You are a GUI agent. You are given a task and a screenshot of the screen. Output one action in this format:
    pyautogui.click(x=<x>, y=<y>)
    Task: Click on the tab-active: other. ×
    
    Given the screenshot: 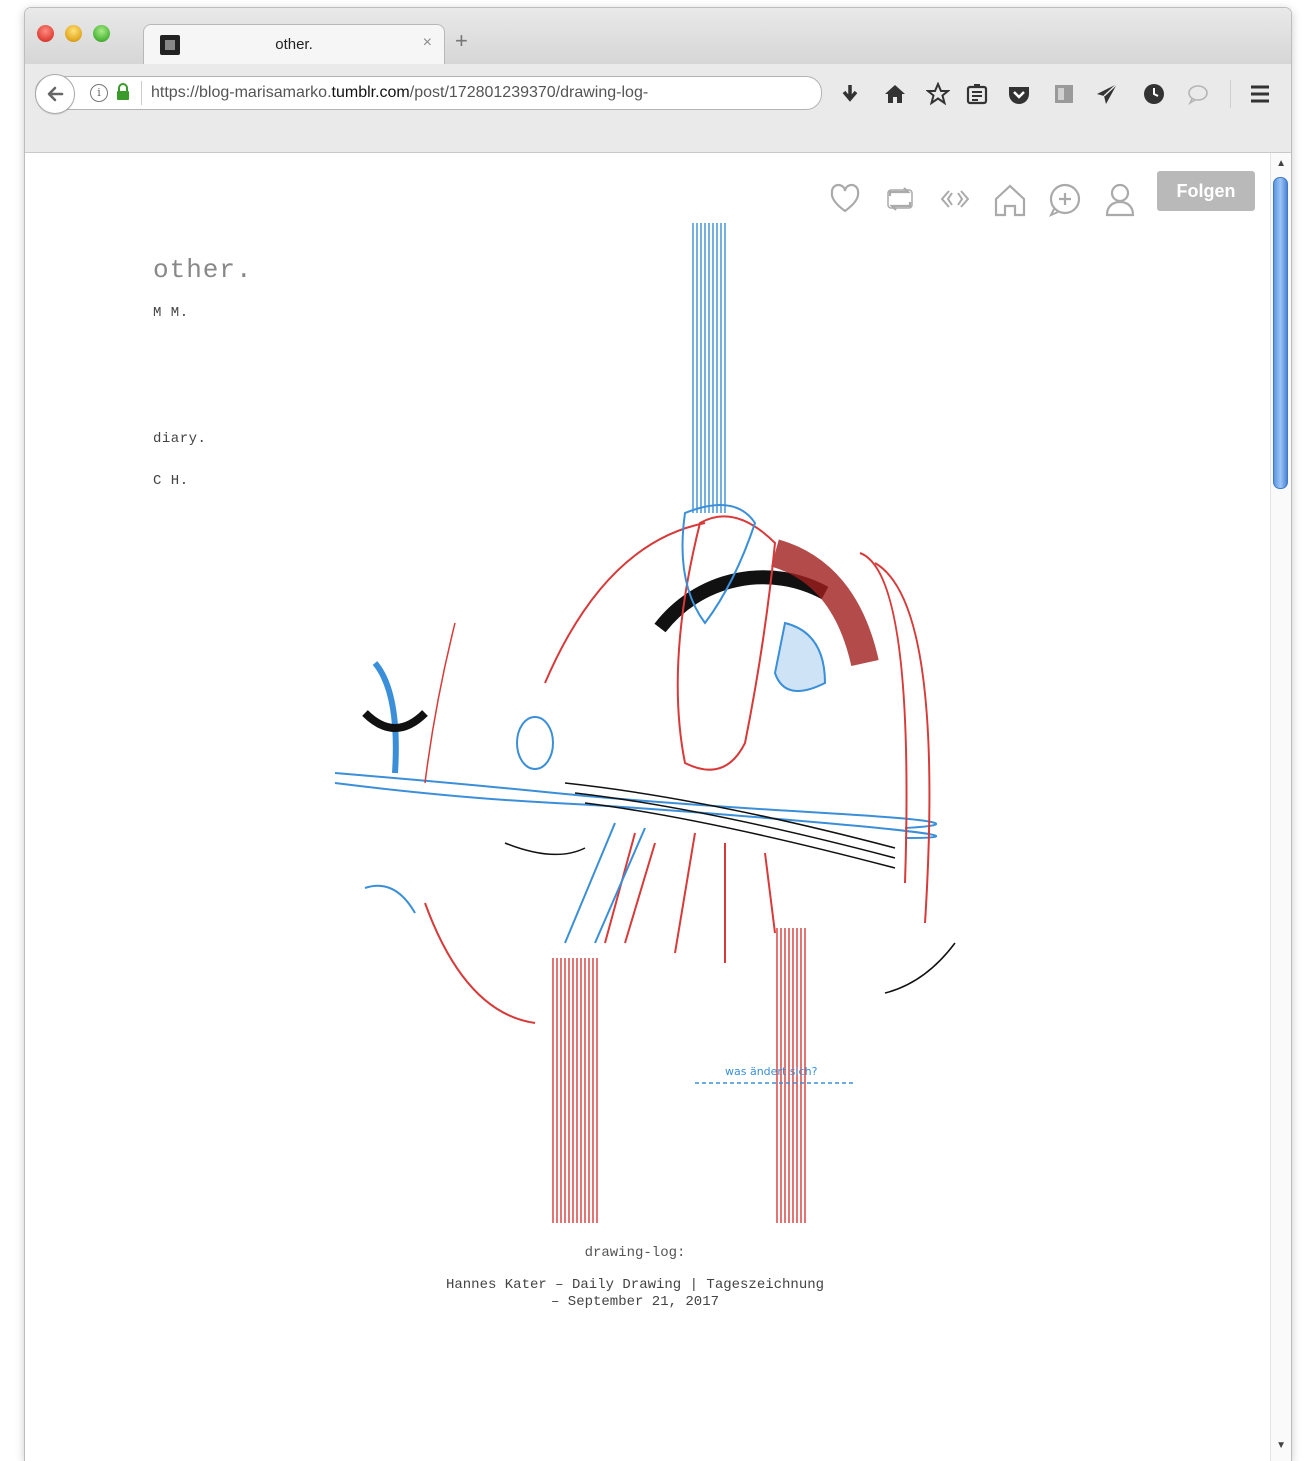 What is the action you would take?
    pyautogui.click(x=294, y=44)
    